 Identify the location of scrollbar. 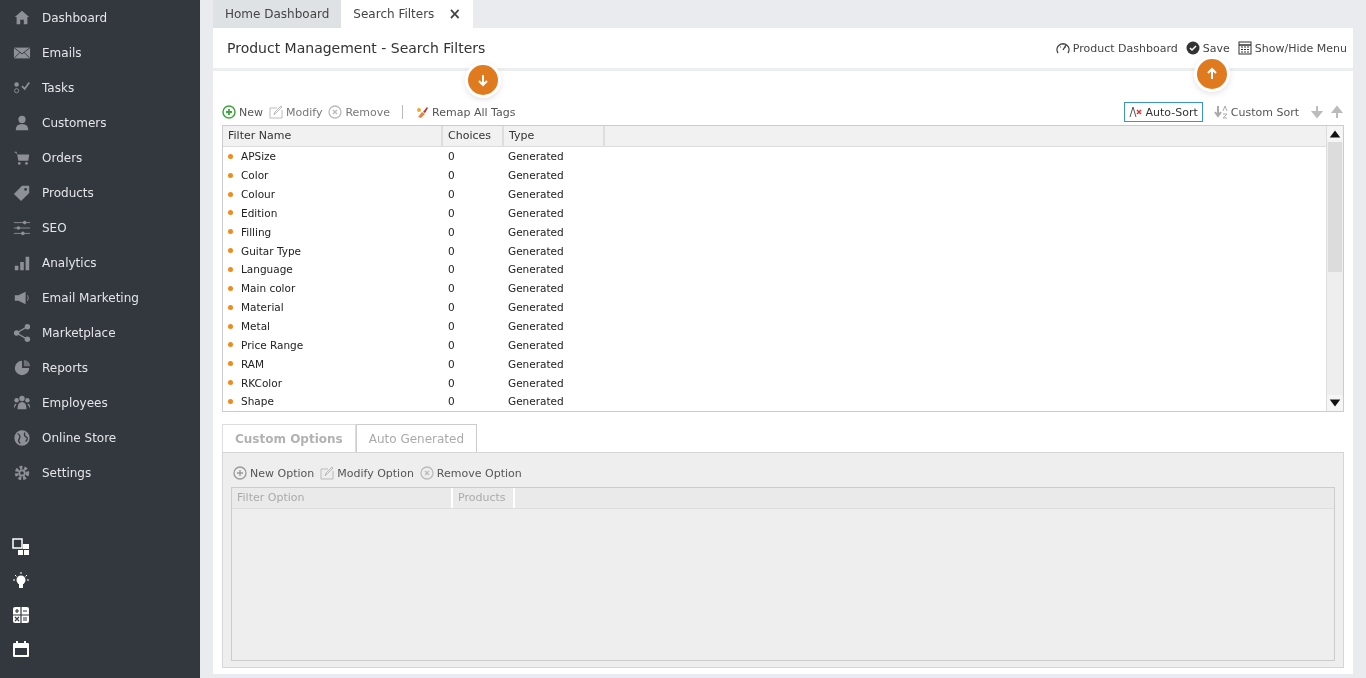
(1334, 268).